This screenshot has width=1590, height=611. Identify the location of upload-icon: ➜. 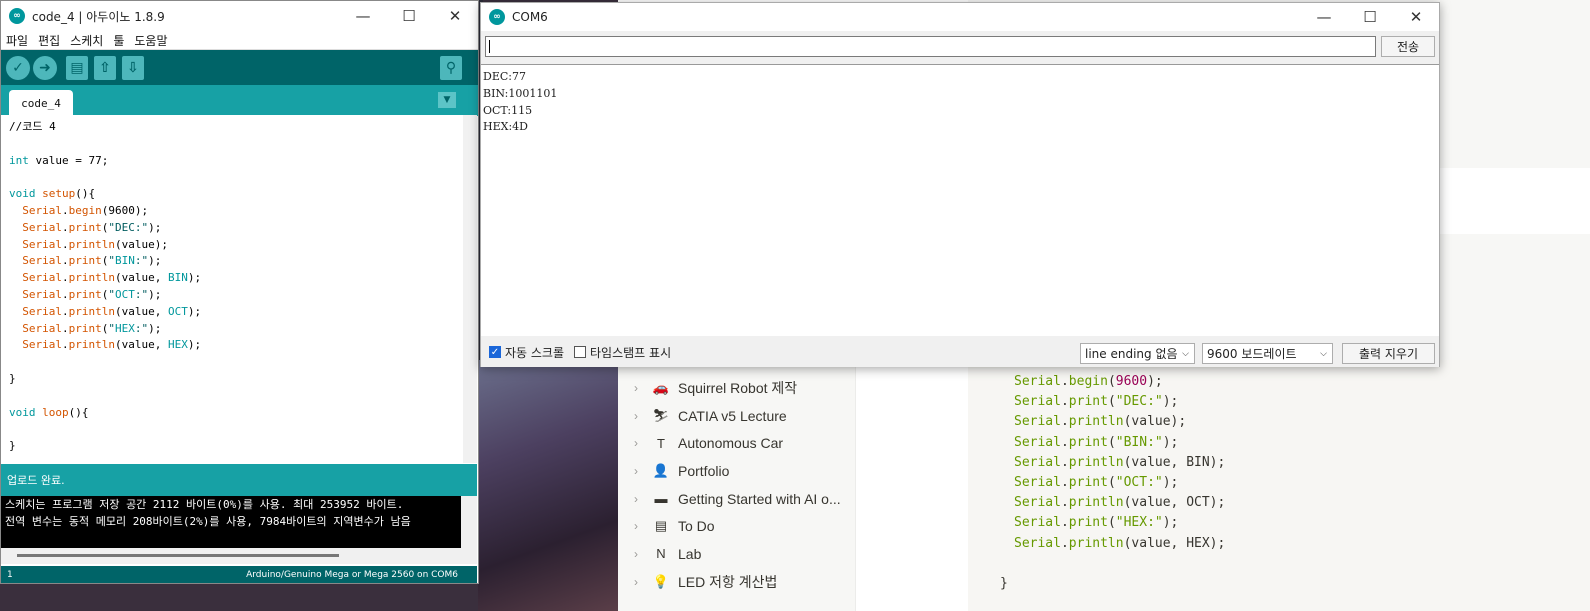
(45, 67).